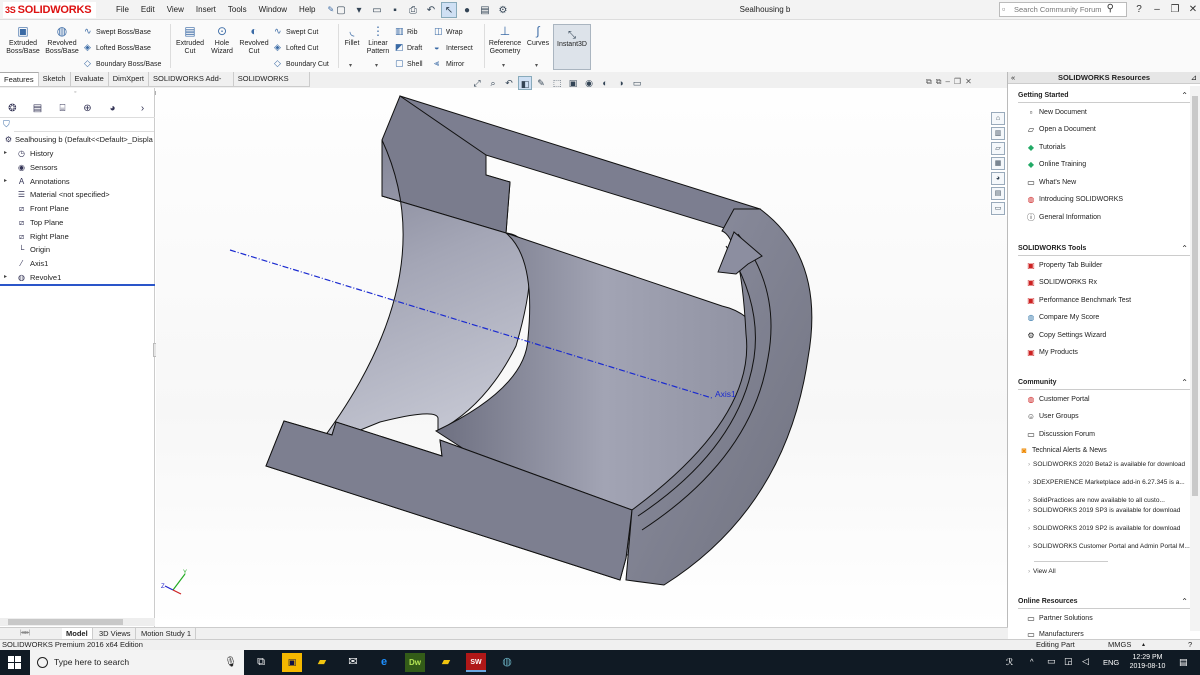 The image size is (1200, 675). Describe the element at coordinates (142, 109) in the screenshot. I see `panel-more-chevron-icon: ›` at that location.